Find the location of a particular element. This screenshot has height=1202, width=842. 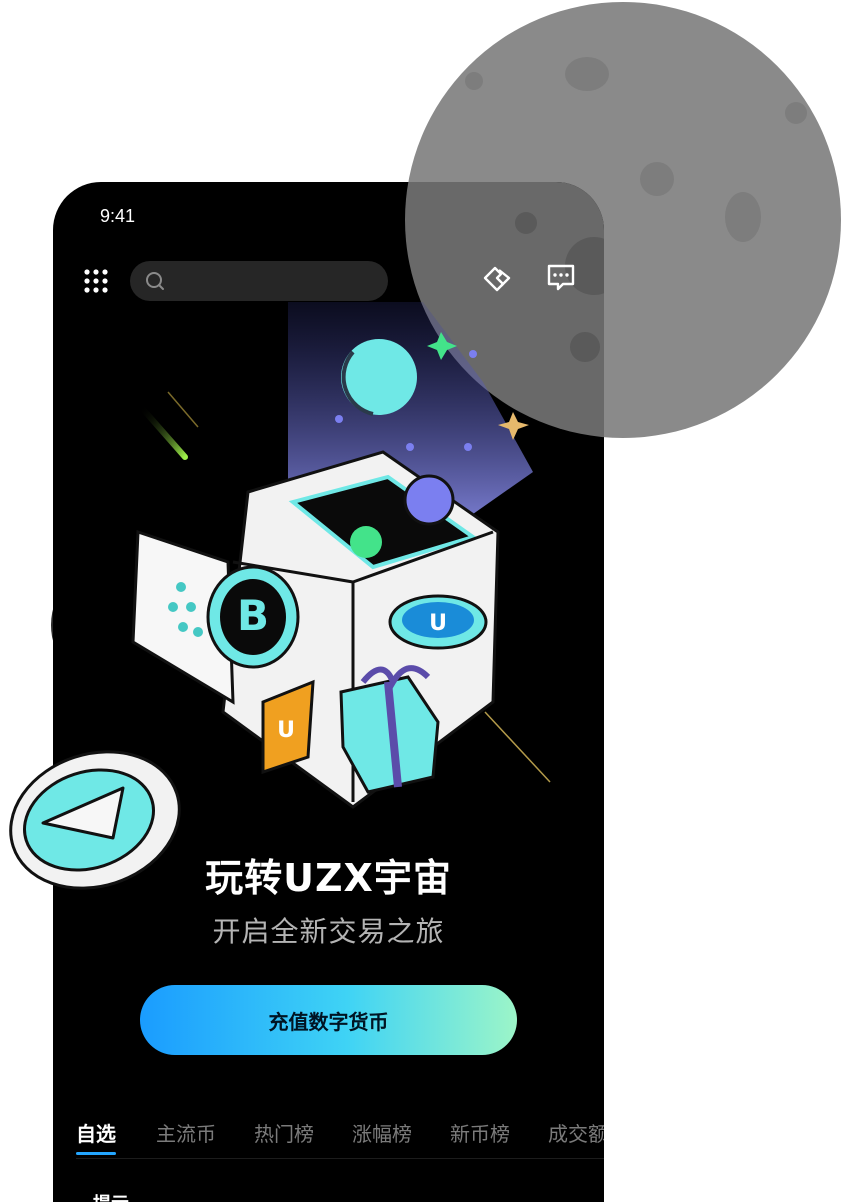

svg-text: B is located at coordinates (253, 615).